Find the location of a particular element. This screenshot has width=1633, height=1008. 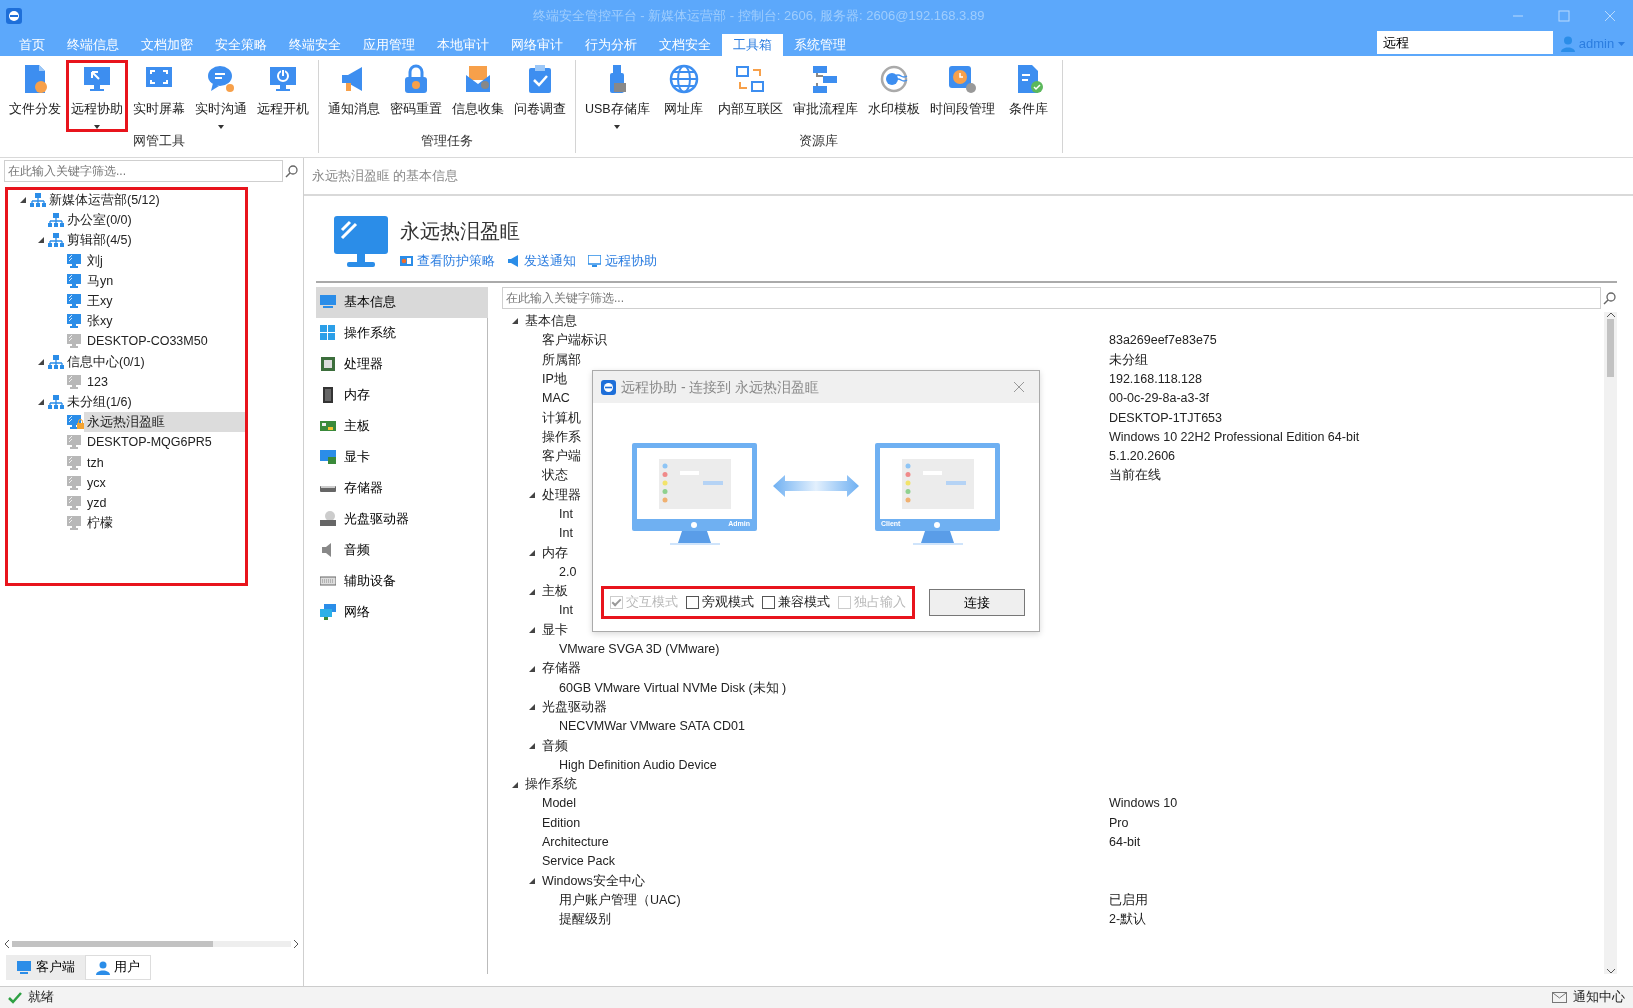

connect-button: 连接 is located at coordinates (977, 603).